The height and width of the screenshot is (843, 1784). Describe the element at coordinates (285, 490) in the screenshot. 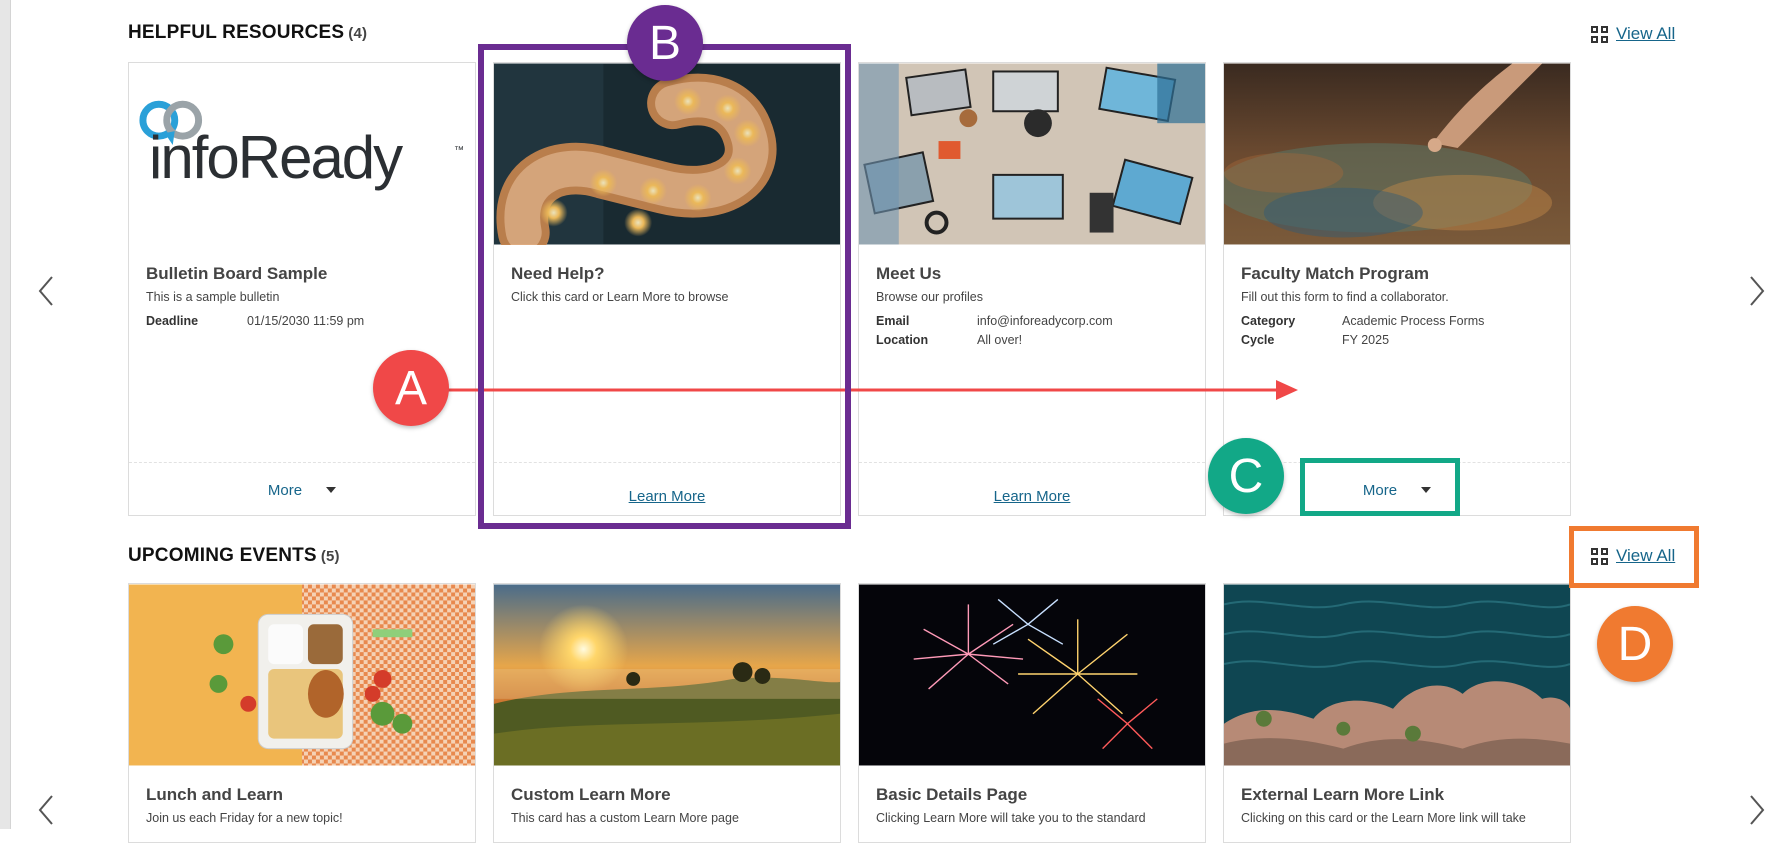

I see `more-label: More` at that location.